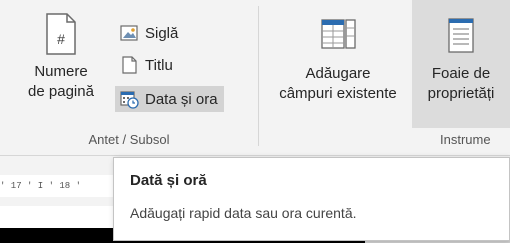  What do you see at coordinates (129, 65) in the screenshot?
I see `title-page-icon` at bounding box center [129, 65].